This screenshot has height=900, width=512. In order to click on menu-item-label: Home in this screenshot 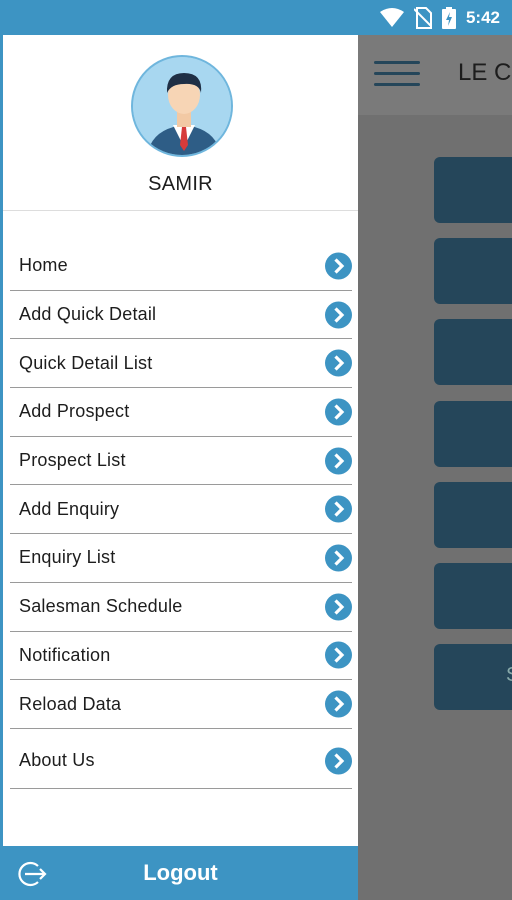, I will do `click(43, 265)`.